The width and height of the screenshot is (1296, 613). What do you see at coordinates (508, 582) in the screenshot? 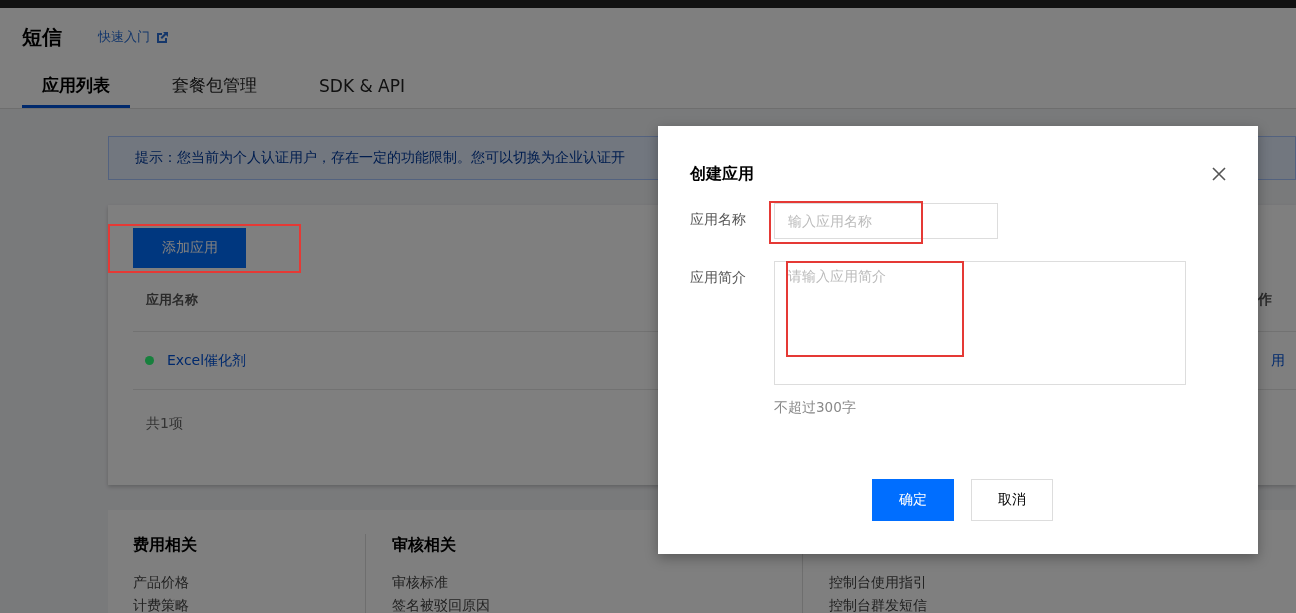
I see `help-link: 审核标准` at bounding box center [508, 582].